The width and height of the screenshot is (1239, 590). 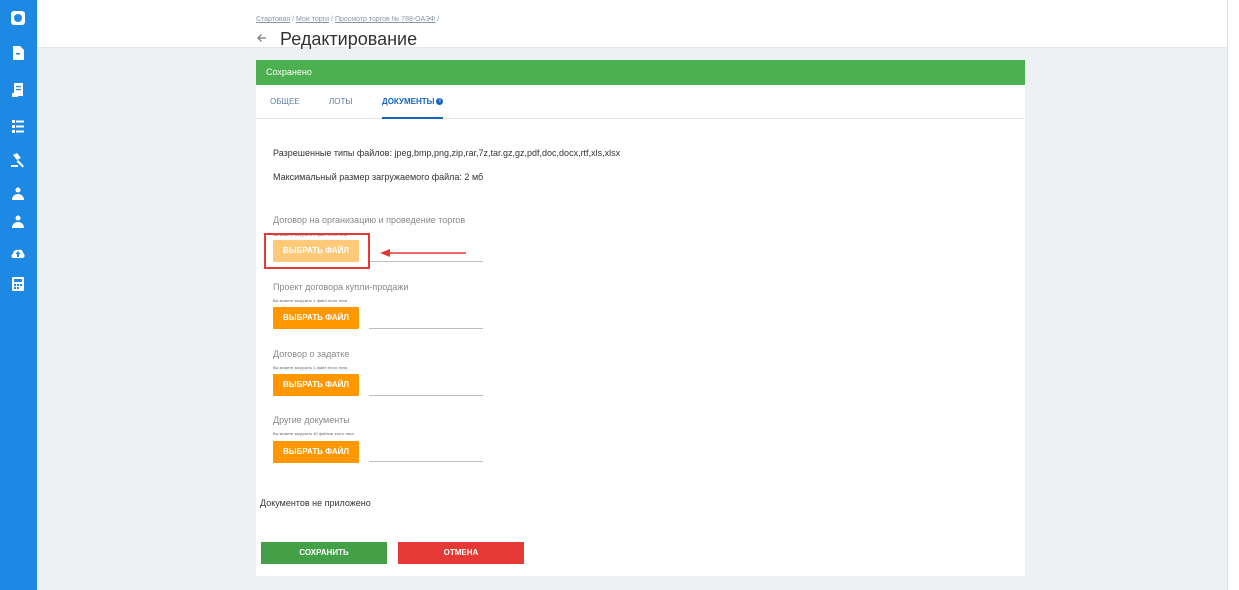 I want to click on choose-file-button-other-documents: ВЫБРАТЬ ФАЙЛ, so click(x=316, y=452).